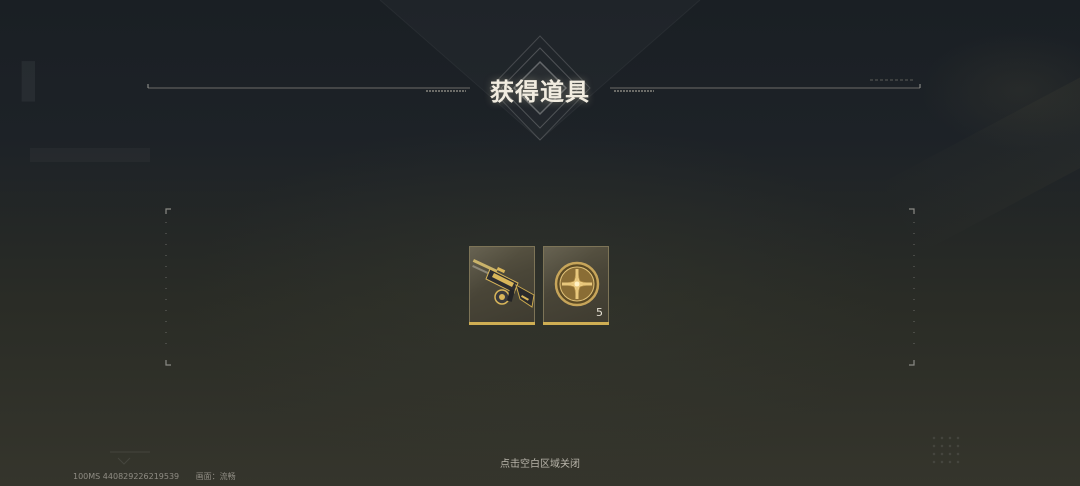  Describe the element at coordinates (540, 92) in the screenshot. I see `dialog-title: 获得道具` at that location.